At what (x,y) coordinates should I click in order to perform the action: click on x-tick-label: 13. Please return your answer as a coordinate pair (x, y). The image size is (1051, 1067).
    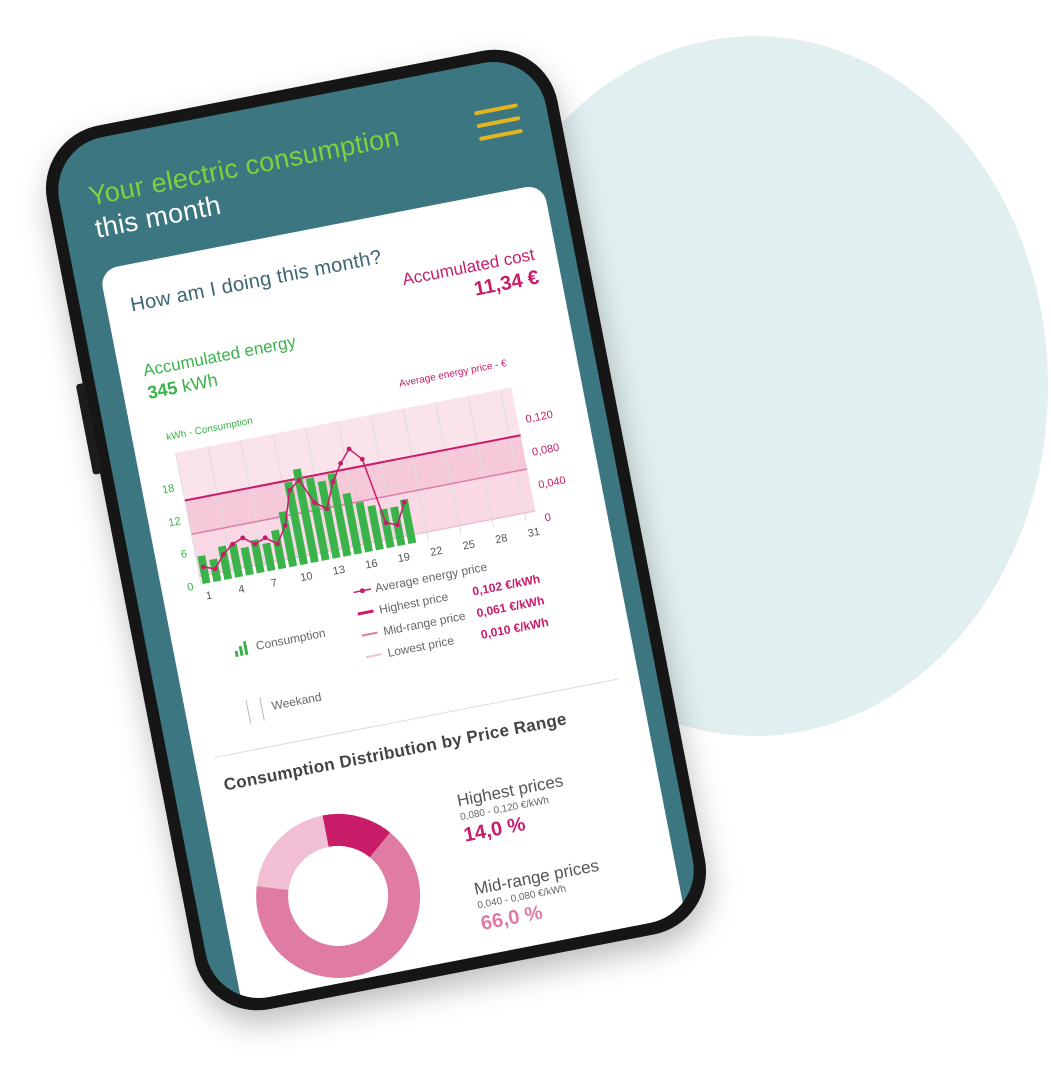
    Looking at the image, I should click on (339, 571).